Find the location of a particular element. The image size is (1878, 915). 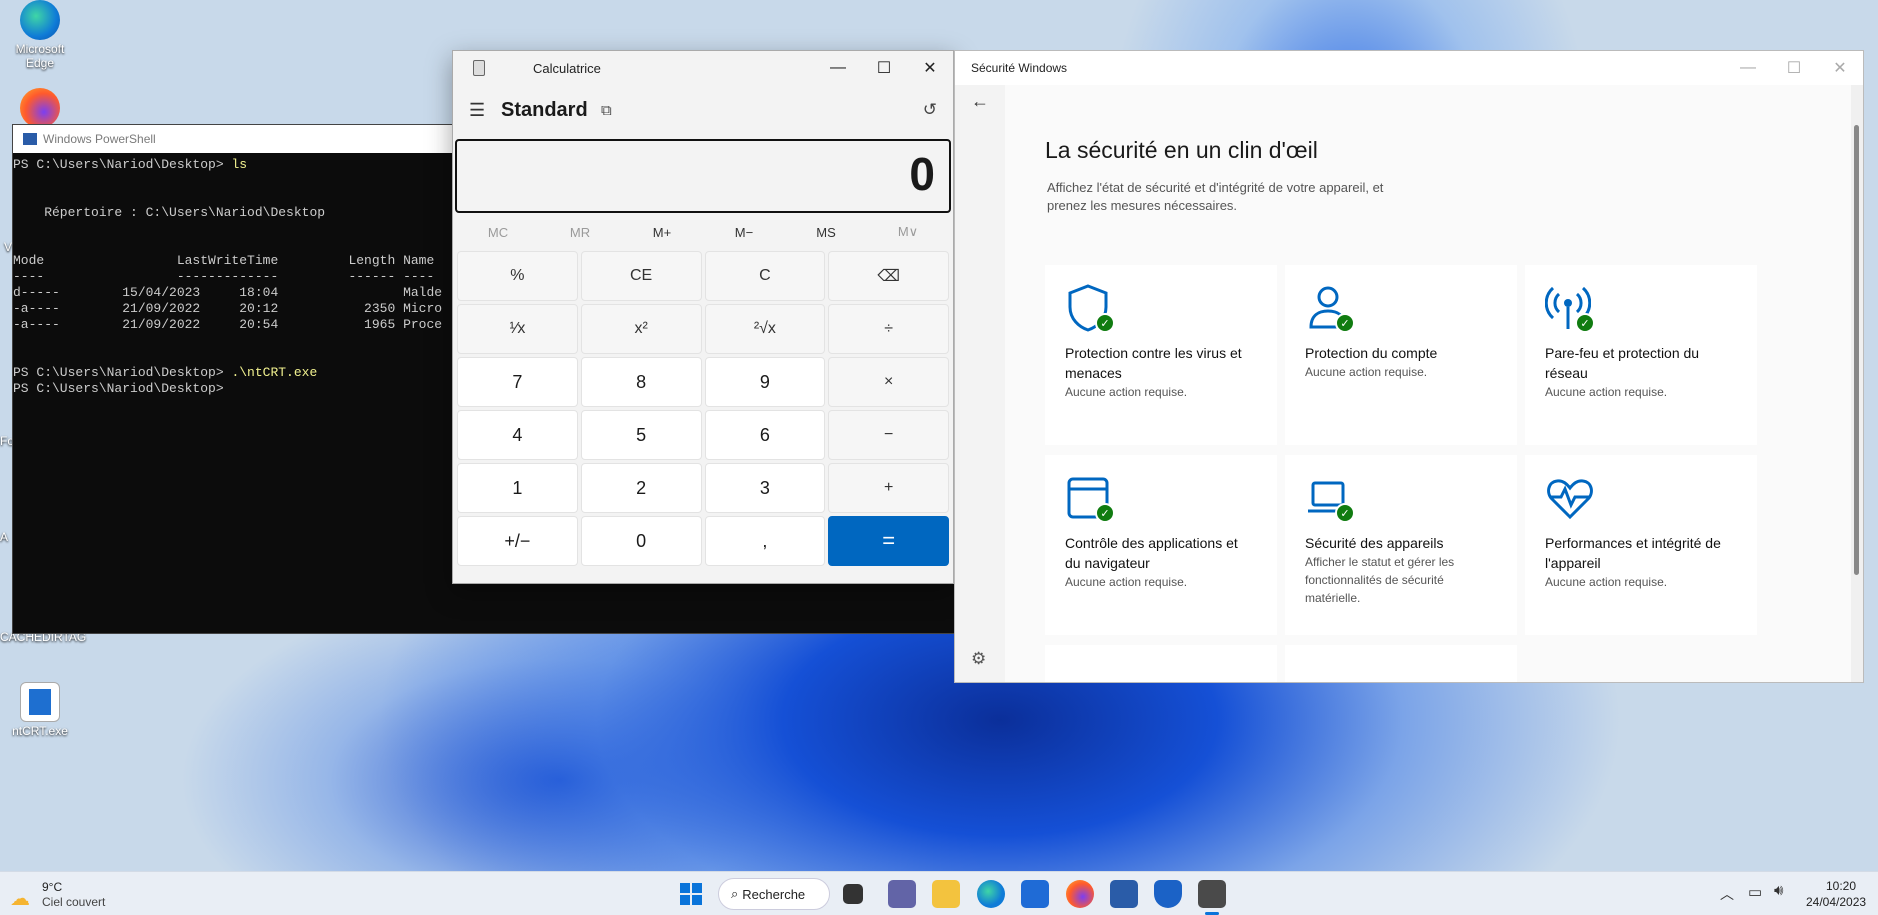

task-view-icon is located at coordinates (853, 894).